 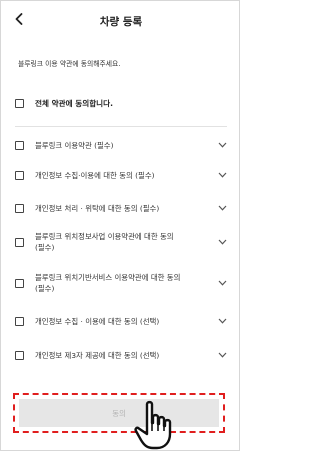 What do you see at coordinates (153, 425) in the screenshot?
I see `pointing-hand-icon` at bounding box center [153, 425].